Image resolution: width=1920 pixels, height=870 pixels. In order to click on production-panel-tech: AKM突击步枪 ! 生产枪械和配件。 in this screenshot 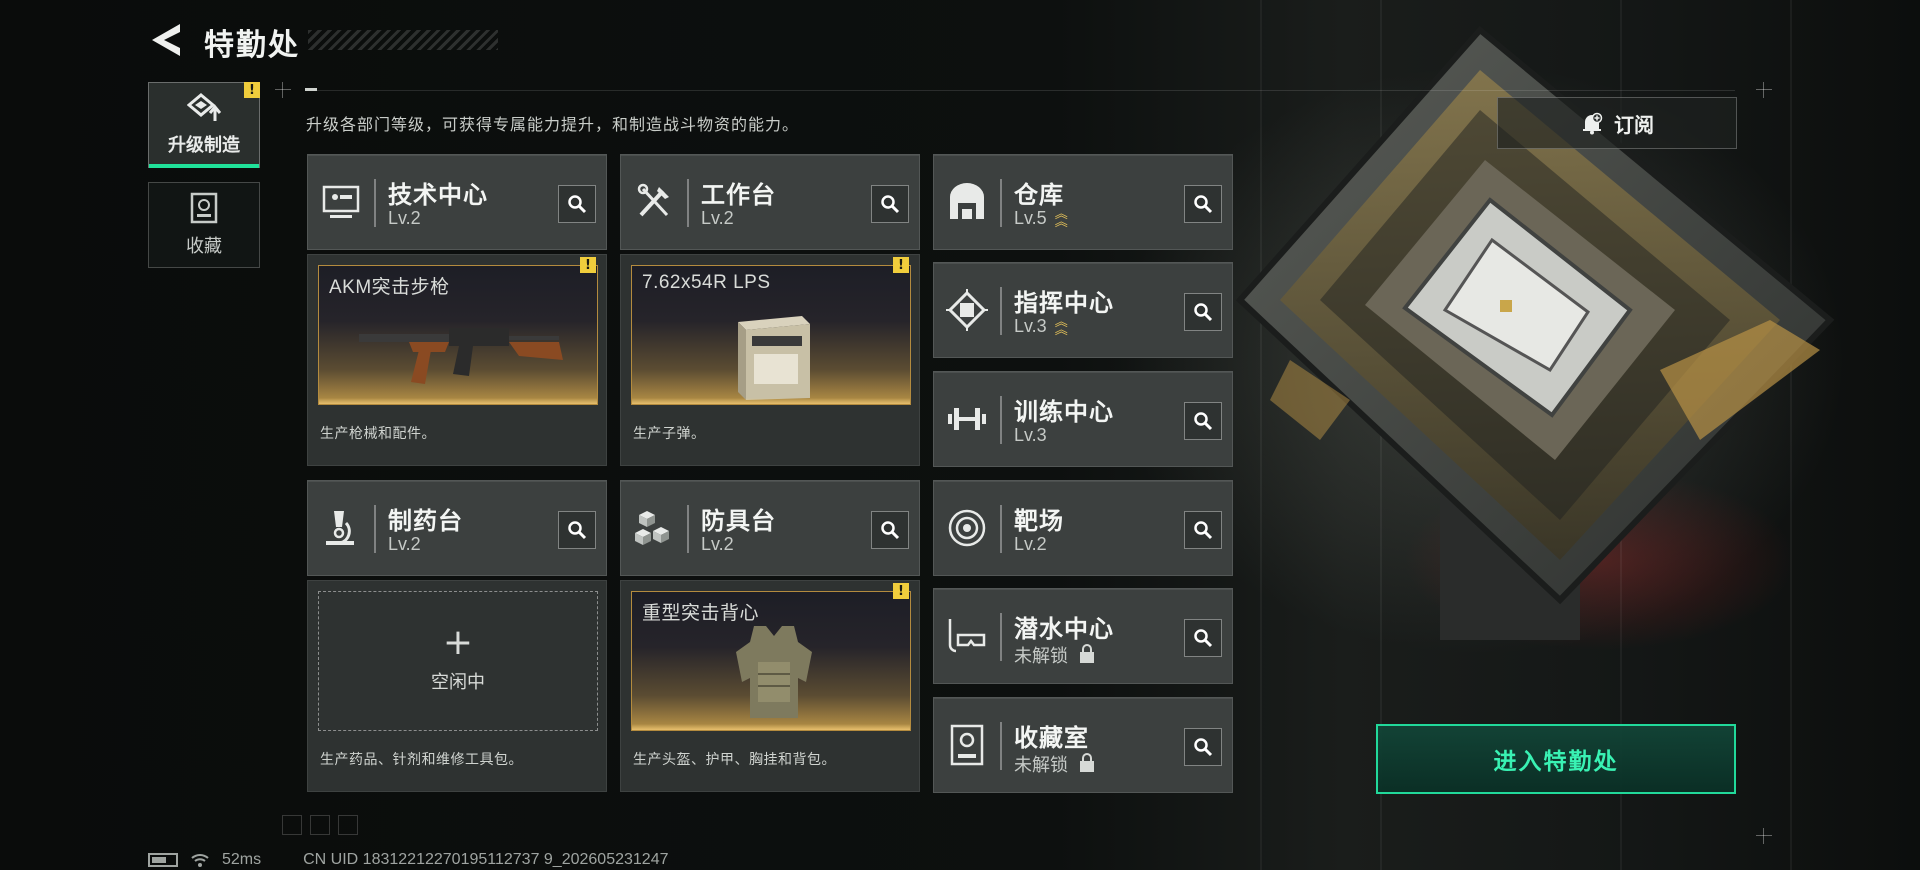, I will do `click(457, 360)`.